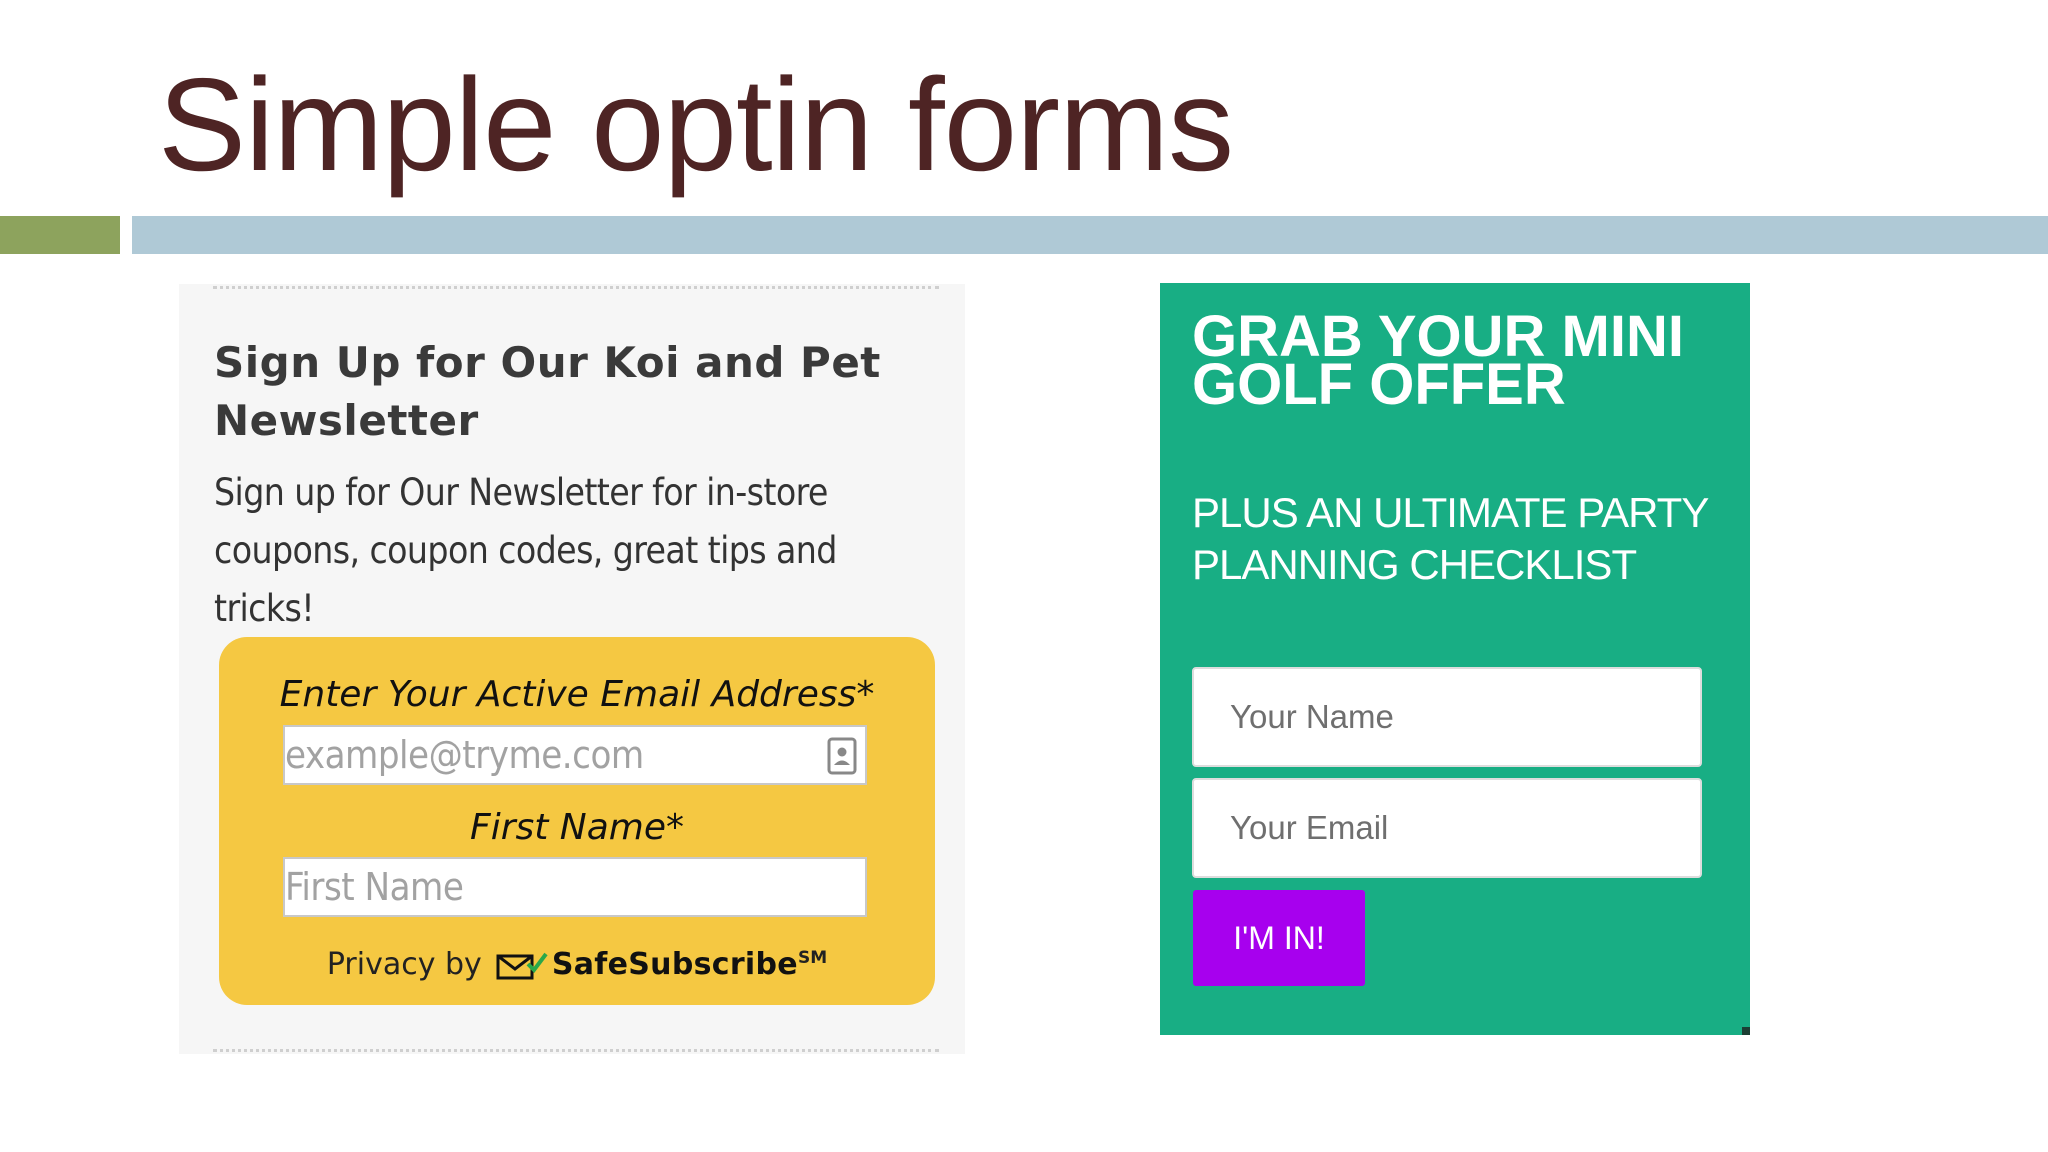 This screenshot has width=2048, height=1152. What do you see at coordinates (575, 887) in the screenshot?
I see `first-name-input: First Name` at bounding box center [575, 887].